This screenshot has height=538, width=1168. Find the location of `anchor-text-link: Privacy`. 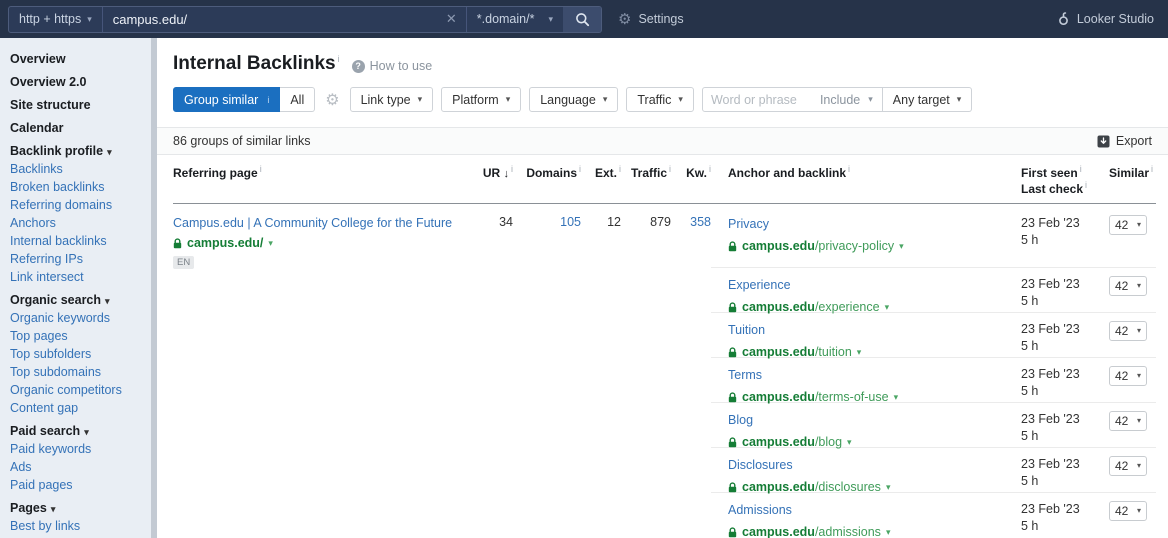

anchor-text-link: Privacy is located at coordinates (748, 224).